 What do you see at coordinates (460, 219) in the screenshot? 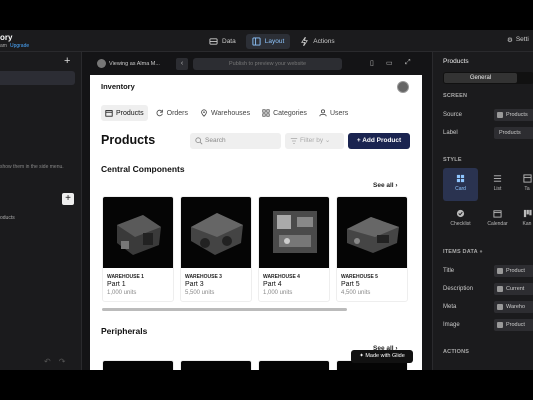
I see `style-checklist: Checklist` at bounding box center [460, 219].